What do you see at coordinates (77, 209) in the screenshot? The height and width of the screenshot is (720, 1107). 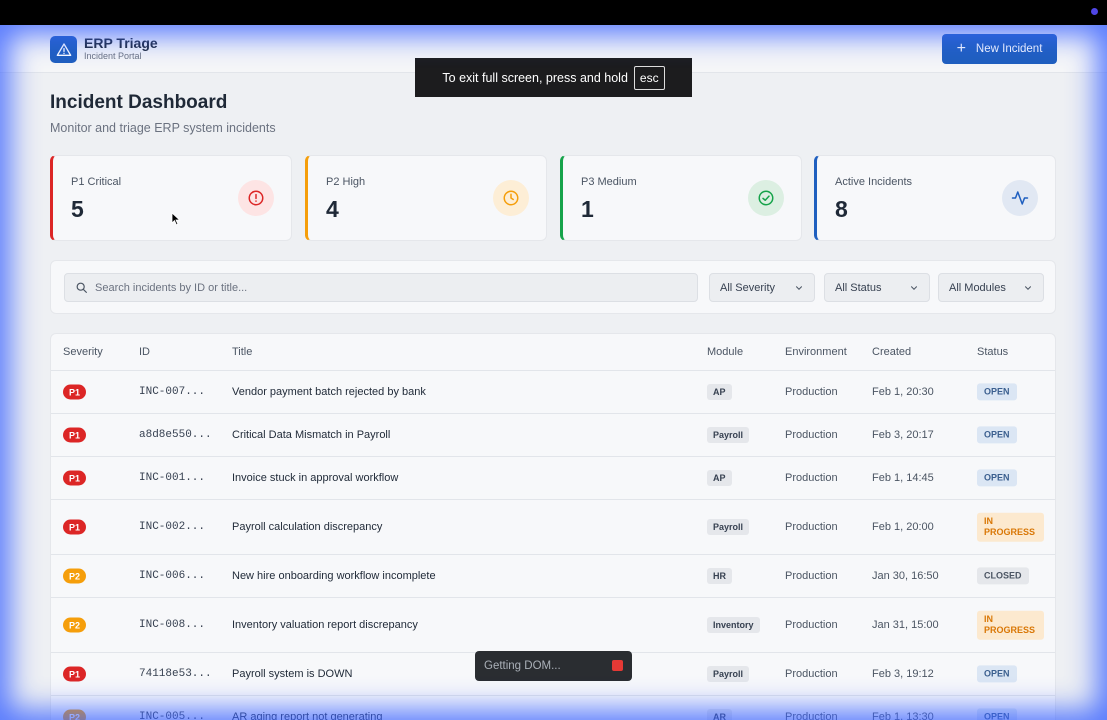 I see `stat-card-value: 5` at bounding box center [77, 209].